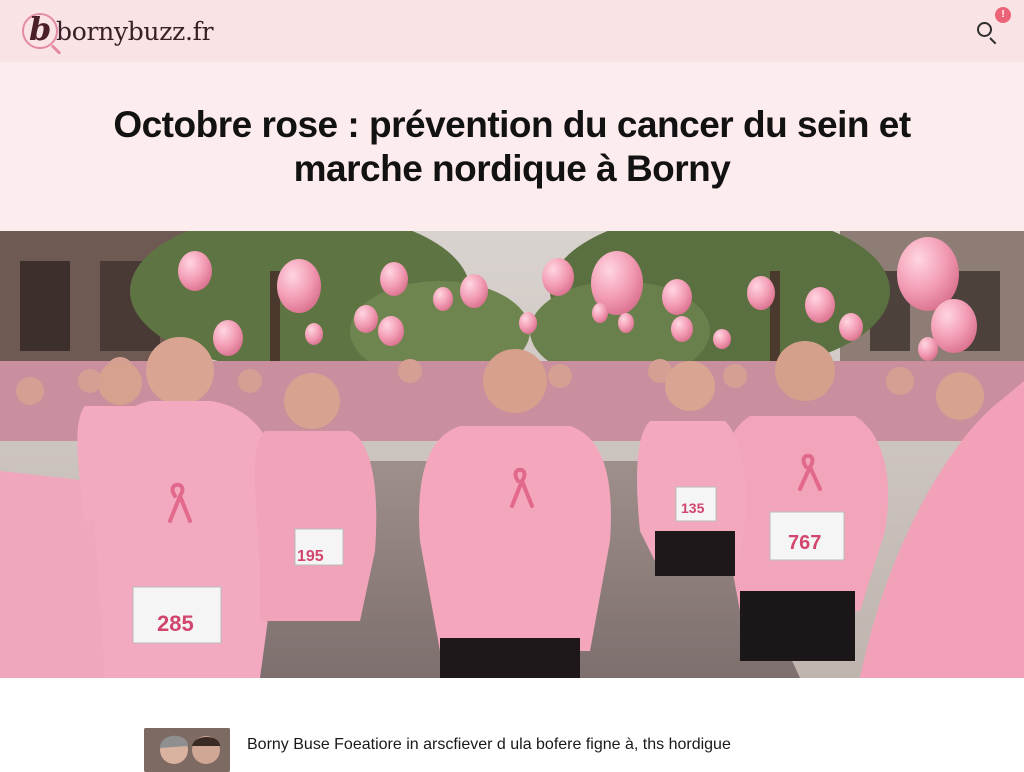 The image size is (1024, 772). Describe the element at coordinates (804, 543) in the screenshot. I see `bib-number: 767` at that location.